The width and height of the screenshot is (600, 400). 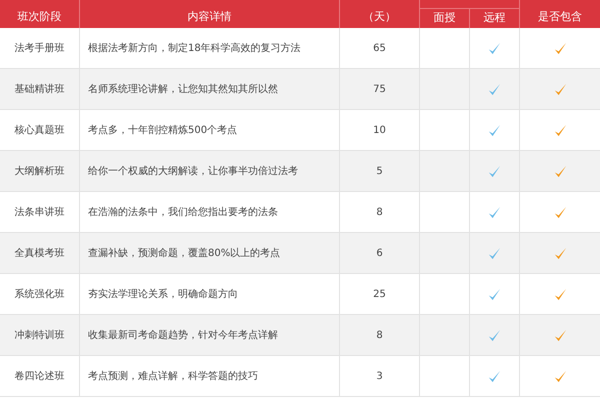 What do you see at coordinates (560, 17) in the screenshot?
I see `column-header: 是否包含` at bounding box center [560, 17].